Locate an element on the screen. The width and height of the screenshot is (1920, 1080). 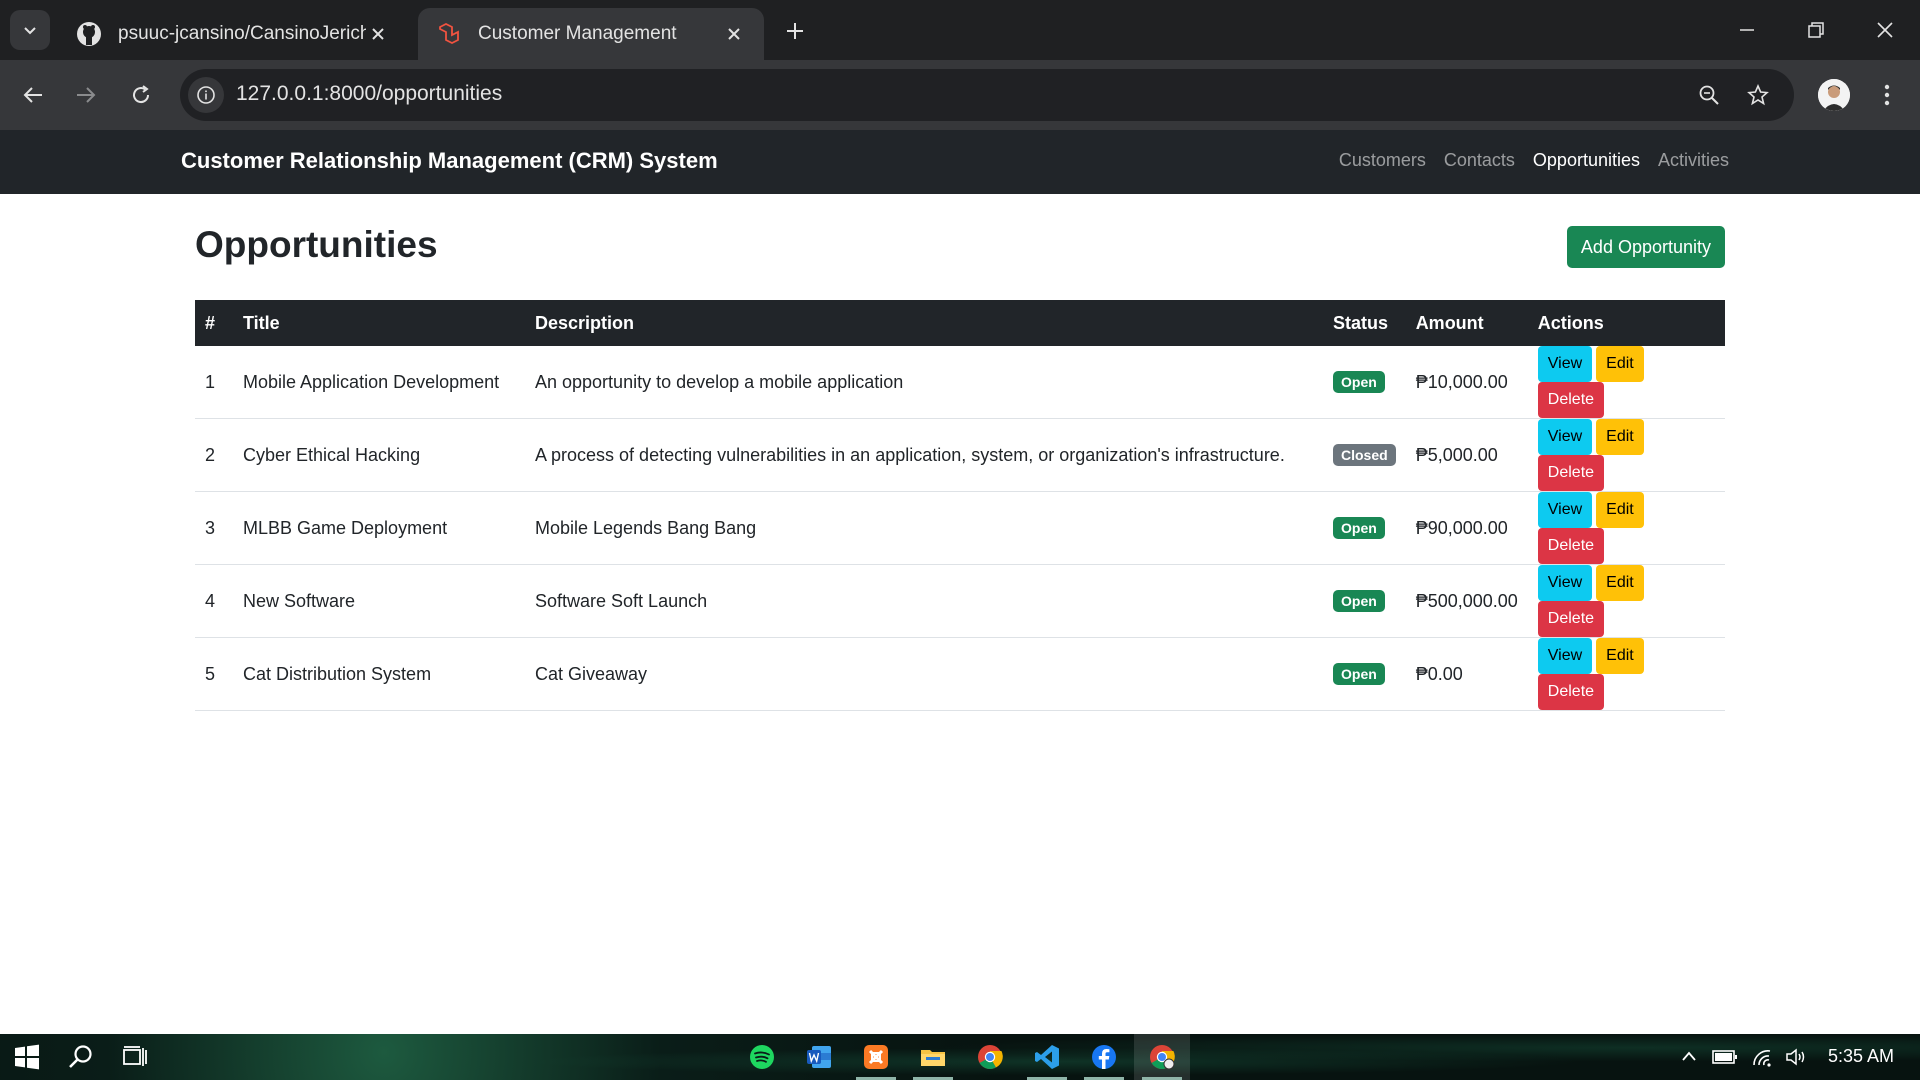
user-avatar-icon is located at coordinates (1834, 95).